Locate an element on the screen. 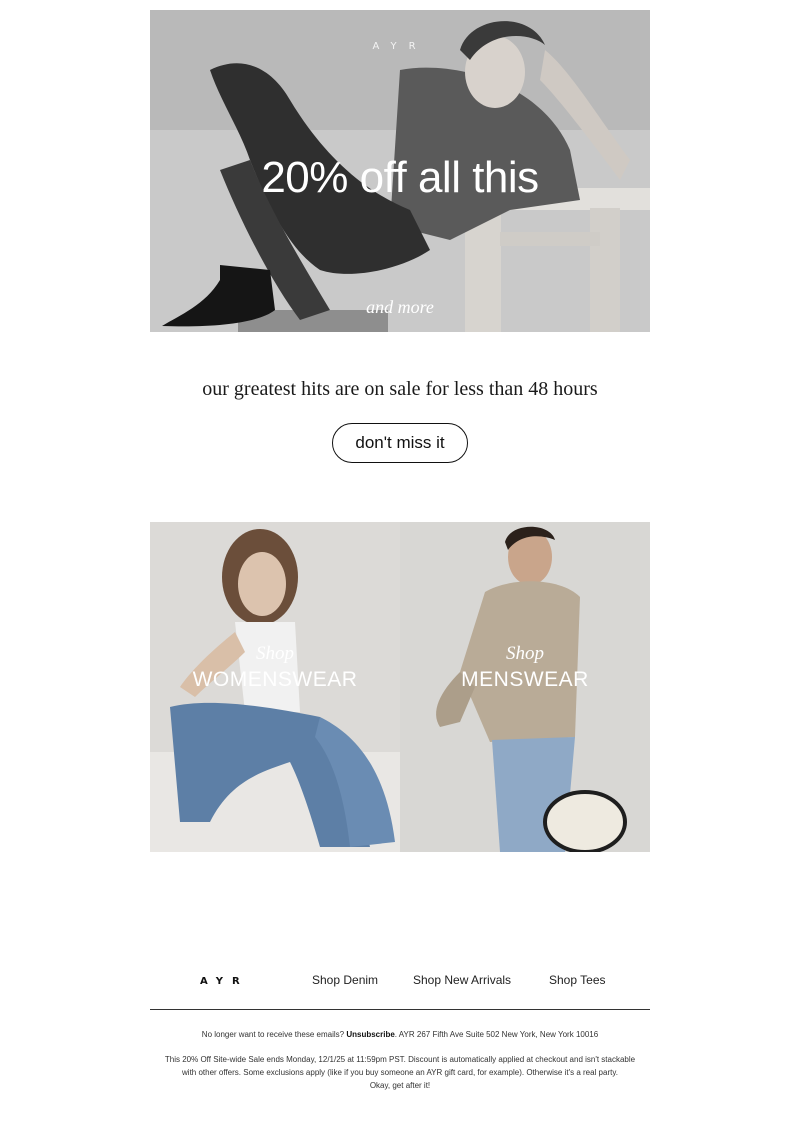  hero-logo: AYR is located at coordinates (400, 46).